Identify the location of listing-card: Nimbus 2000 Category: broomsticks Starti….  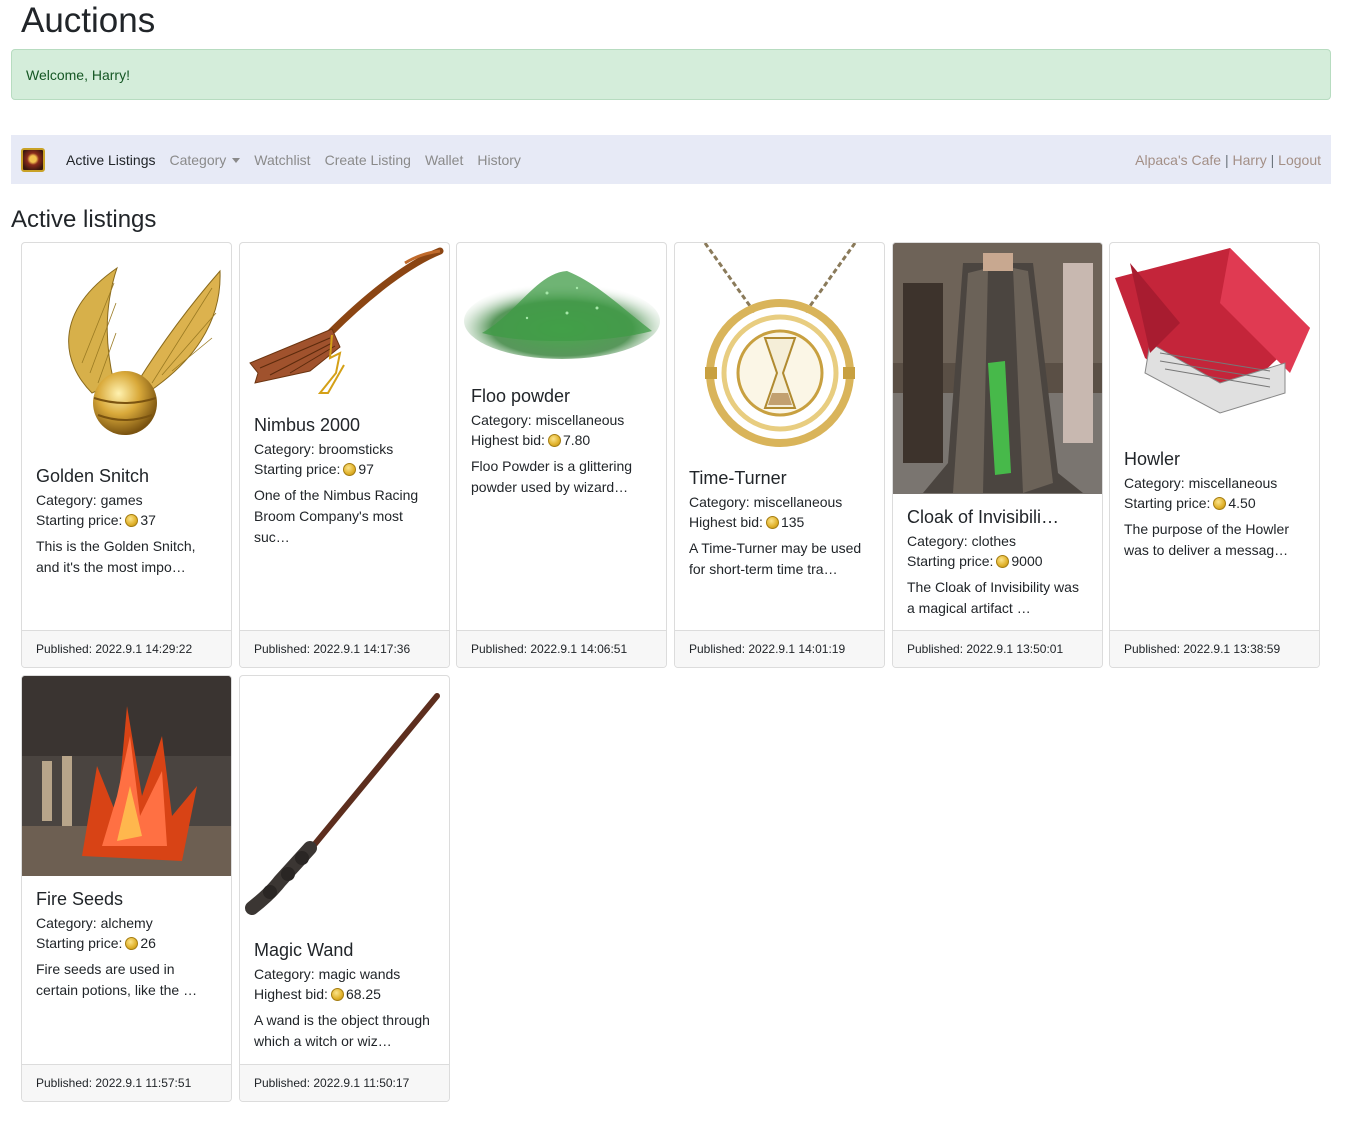
(344, 455).